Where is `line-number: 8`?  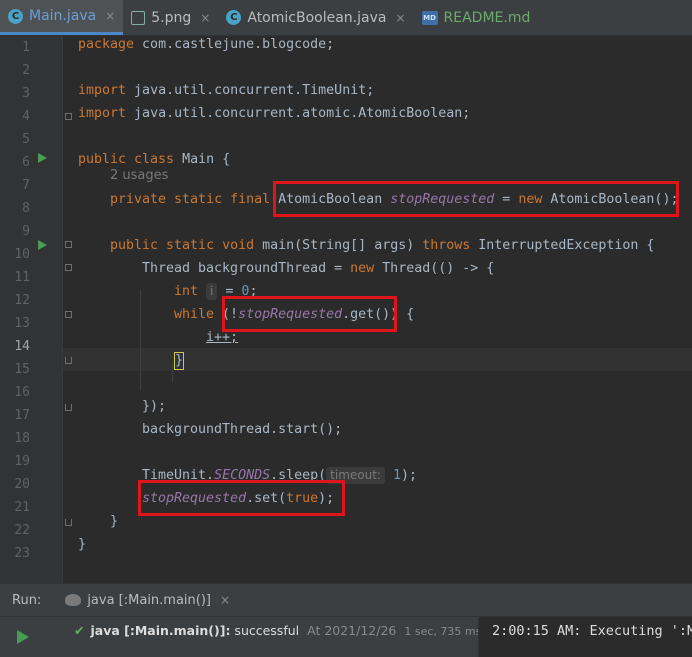 line-number: 8 is located at coordinates (26, 208).